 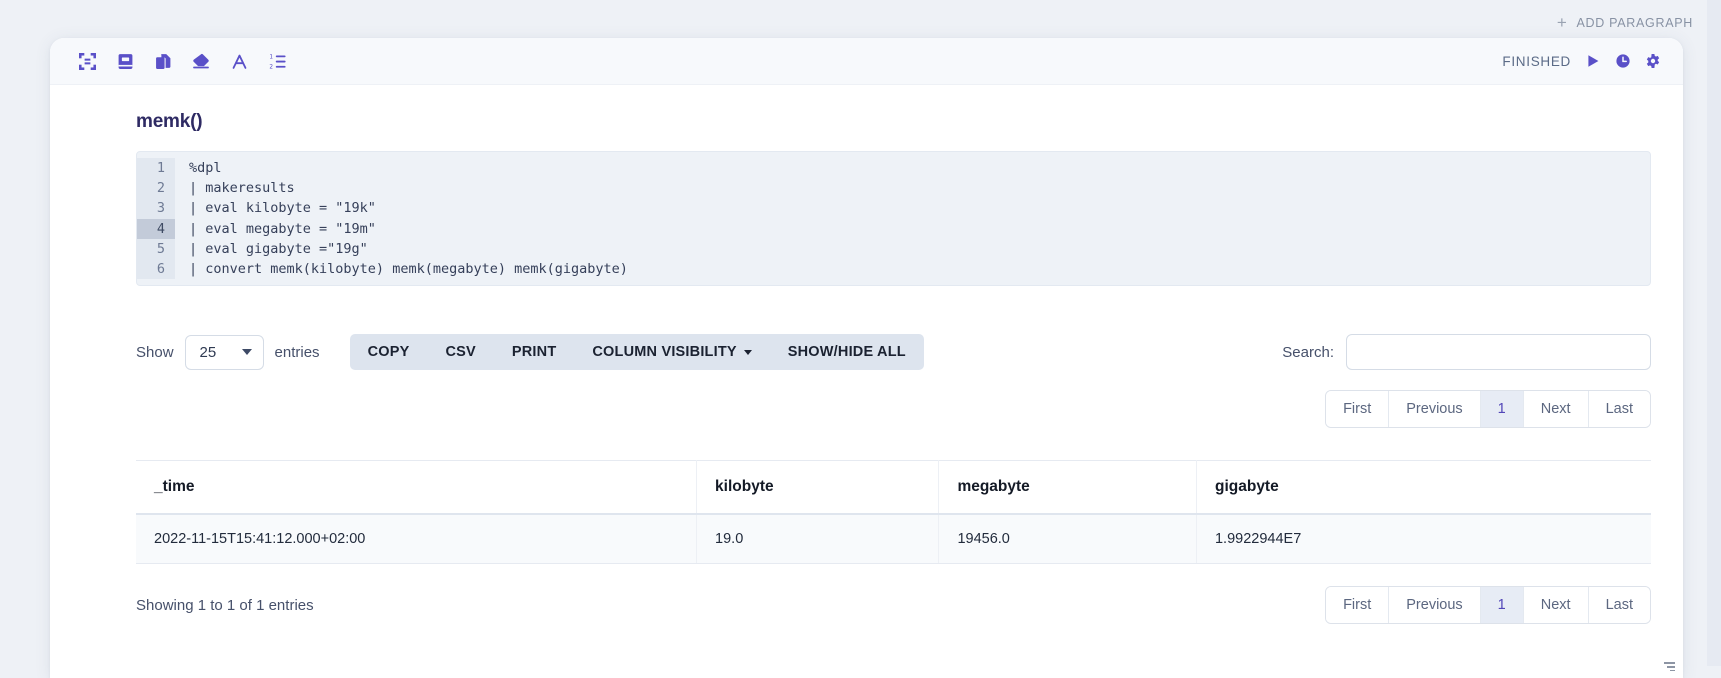 I want to click on datatable-button-print: PRINT, so click(x=534, y=352).